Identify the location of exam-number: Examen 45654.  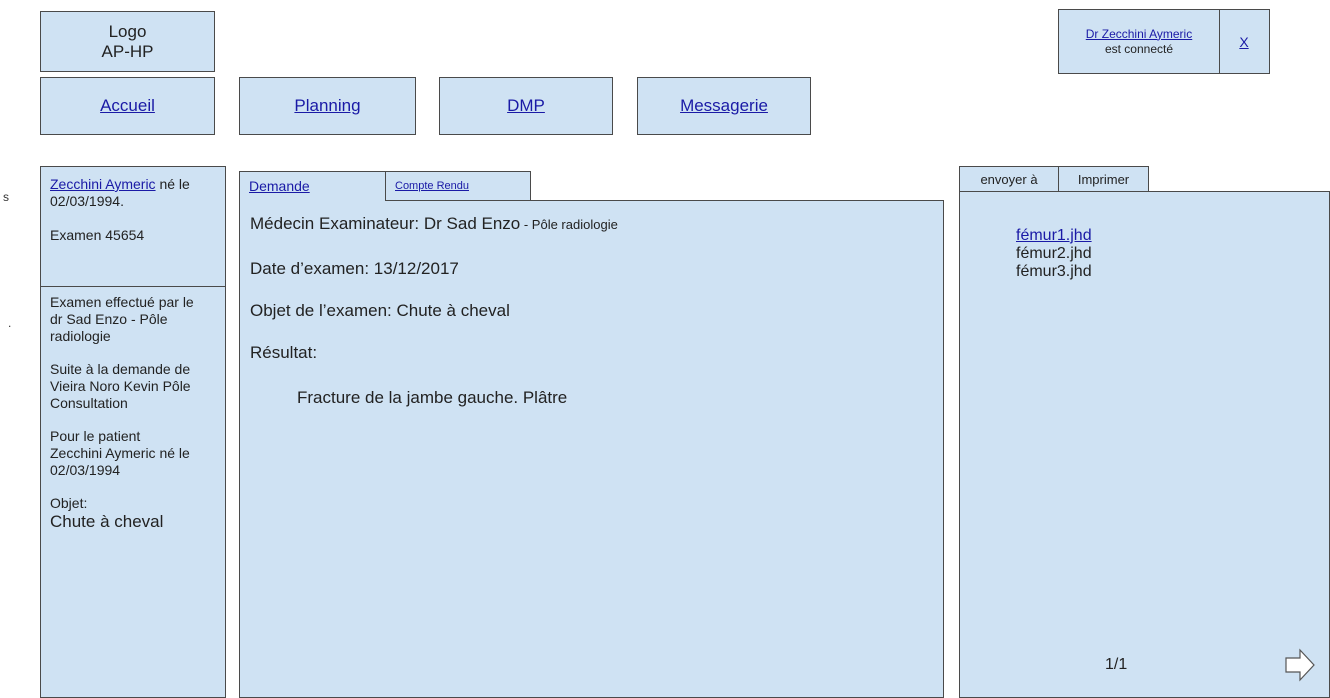
(97, 235).